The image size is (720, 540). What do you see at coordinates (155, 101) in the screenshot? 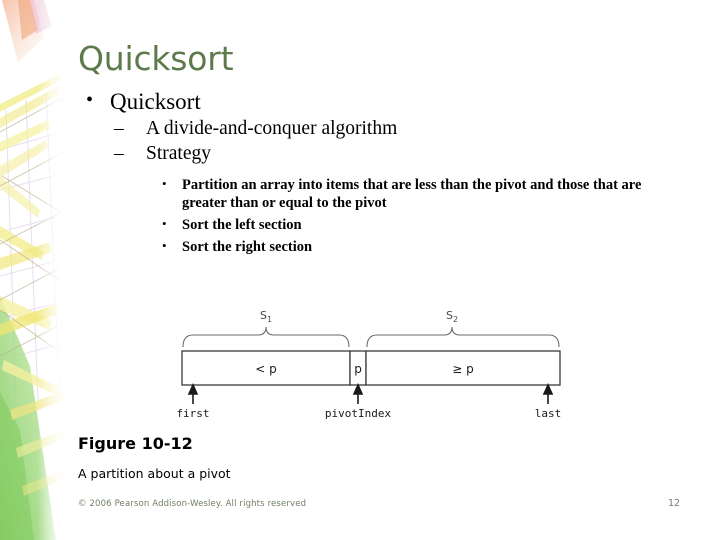
I see `bullet-level1-text: Quicksort` at bounding box center [155, 101].